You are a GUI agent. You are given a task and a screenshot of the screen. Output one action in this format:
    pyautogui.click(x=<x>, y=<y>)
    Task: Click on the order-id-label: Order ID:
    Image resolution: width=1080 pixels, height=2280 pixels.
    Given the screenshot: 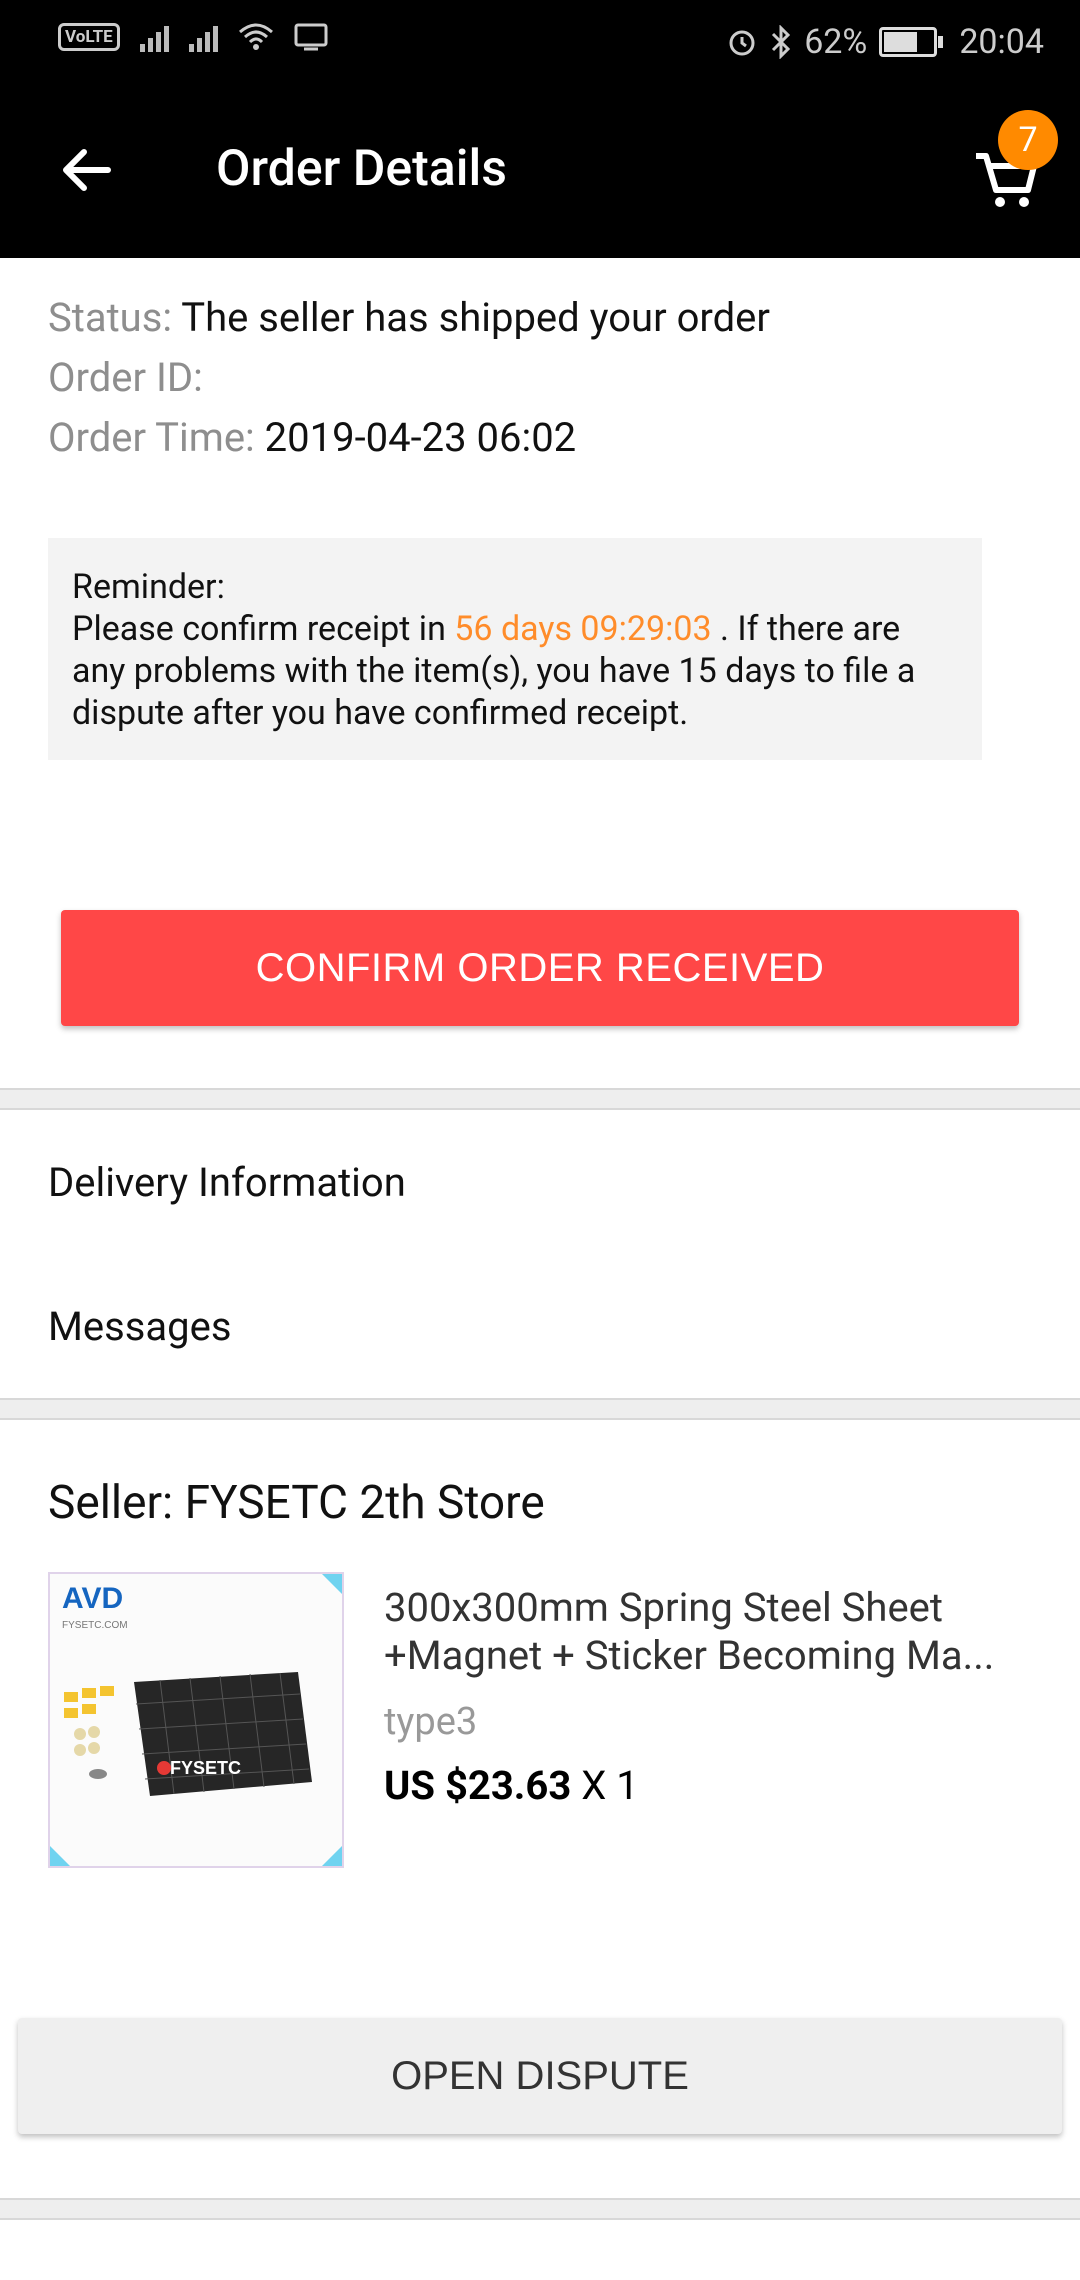 What is the action you would take?
    pyautogui.click(x=125, y=377)
    